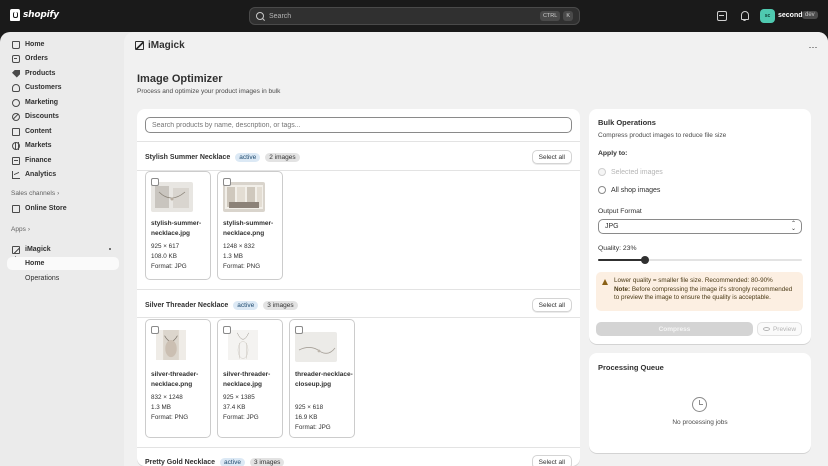  What do you see at coordinates (16, 58) in the screenshot?
I see `orders-icon` at bounding box center [16, 58].